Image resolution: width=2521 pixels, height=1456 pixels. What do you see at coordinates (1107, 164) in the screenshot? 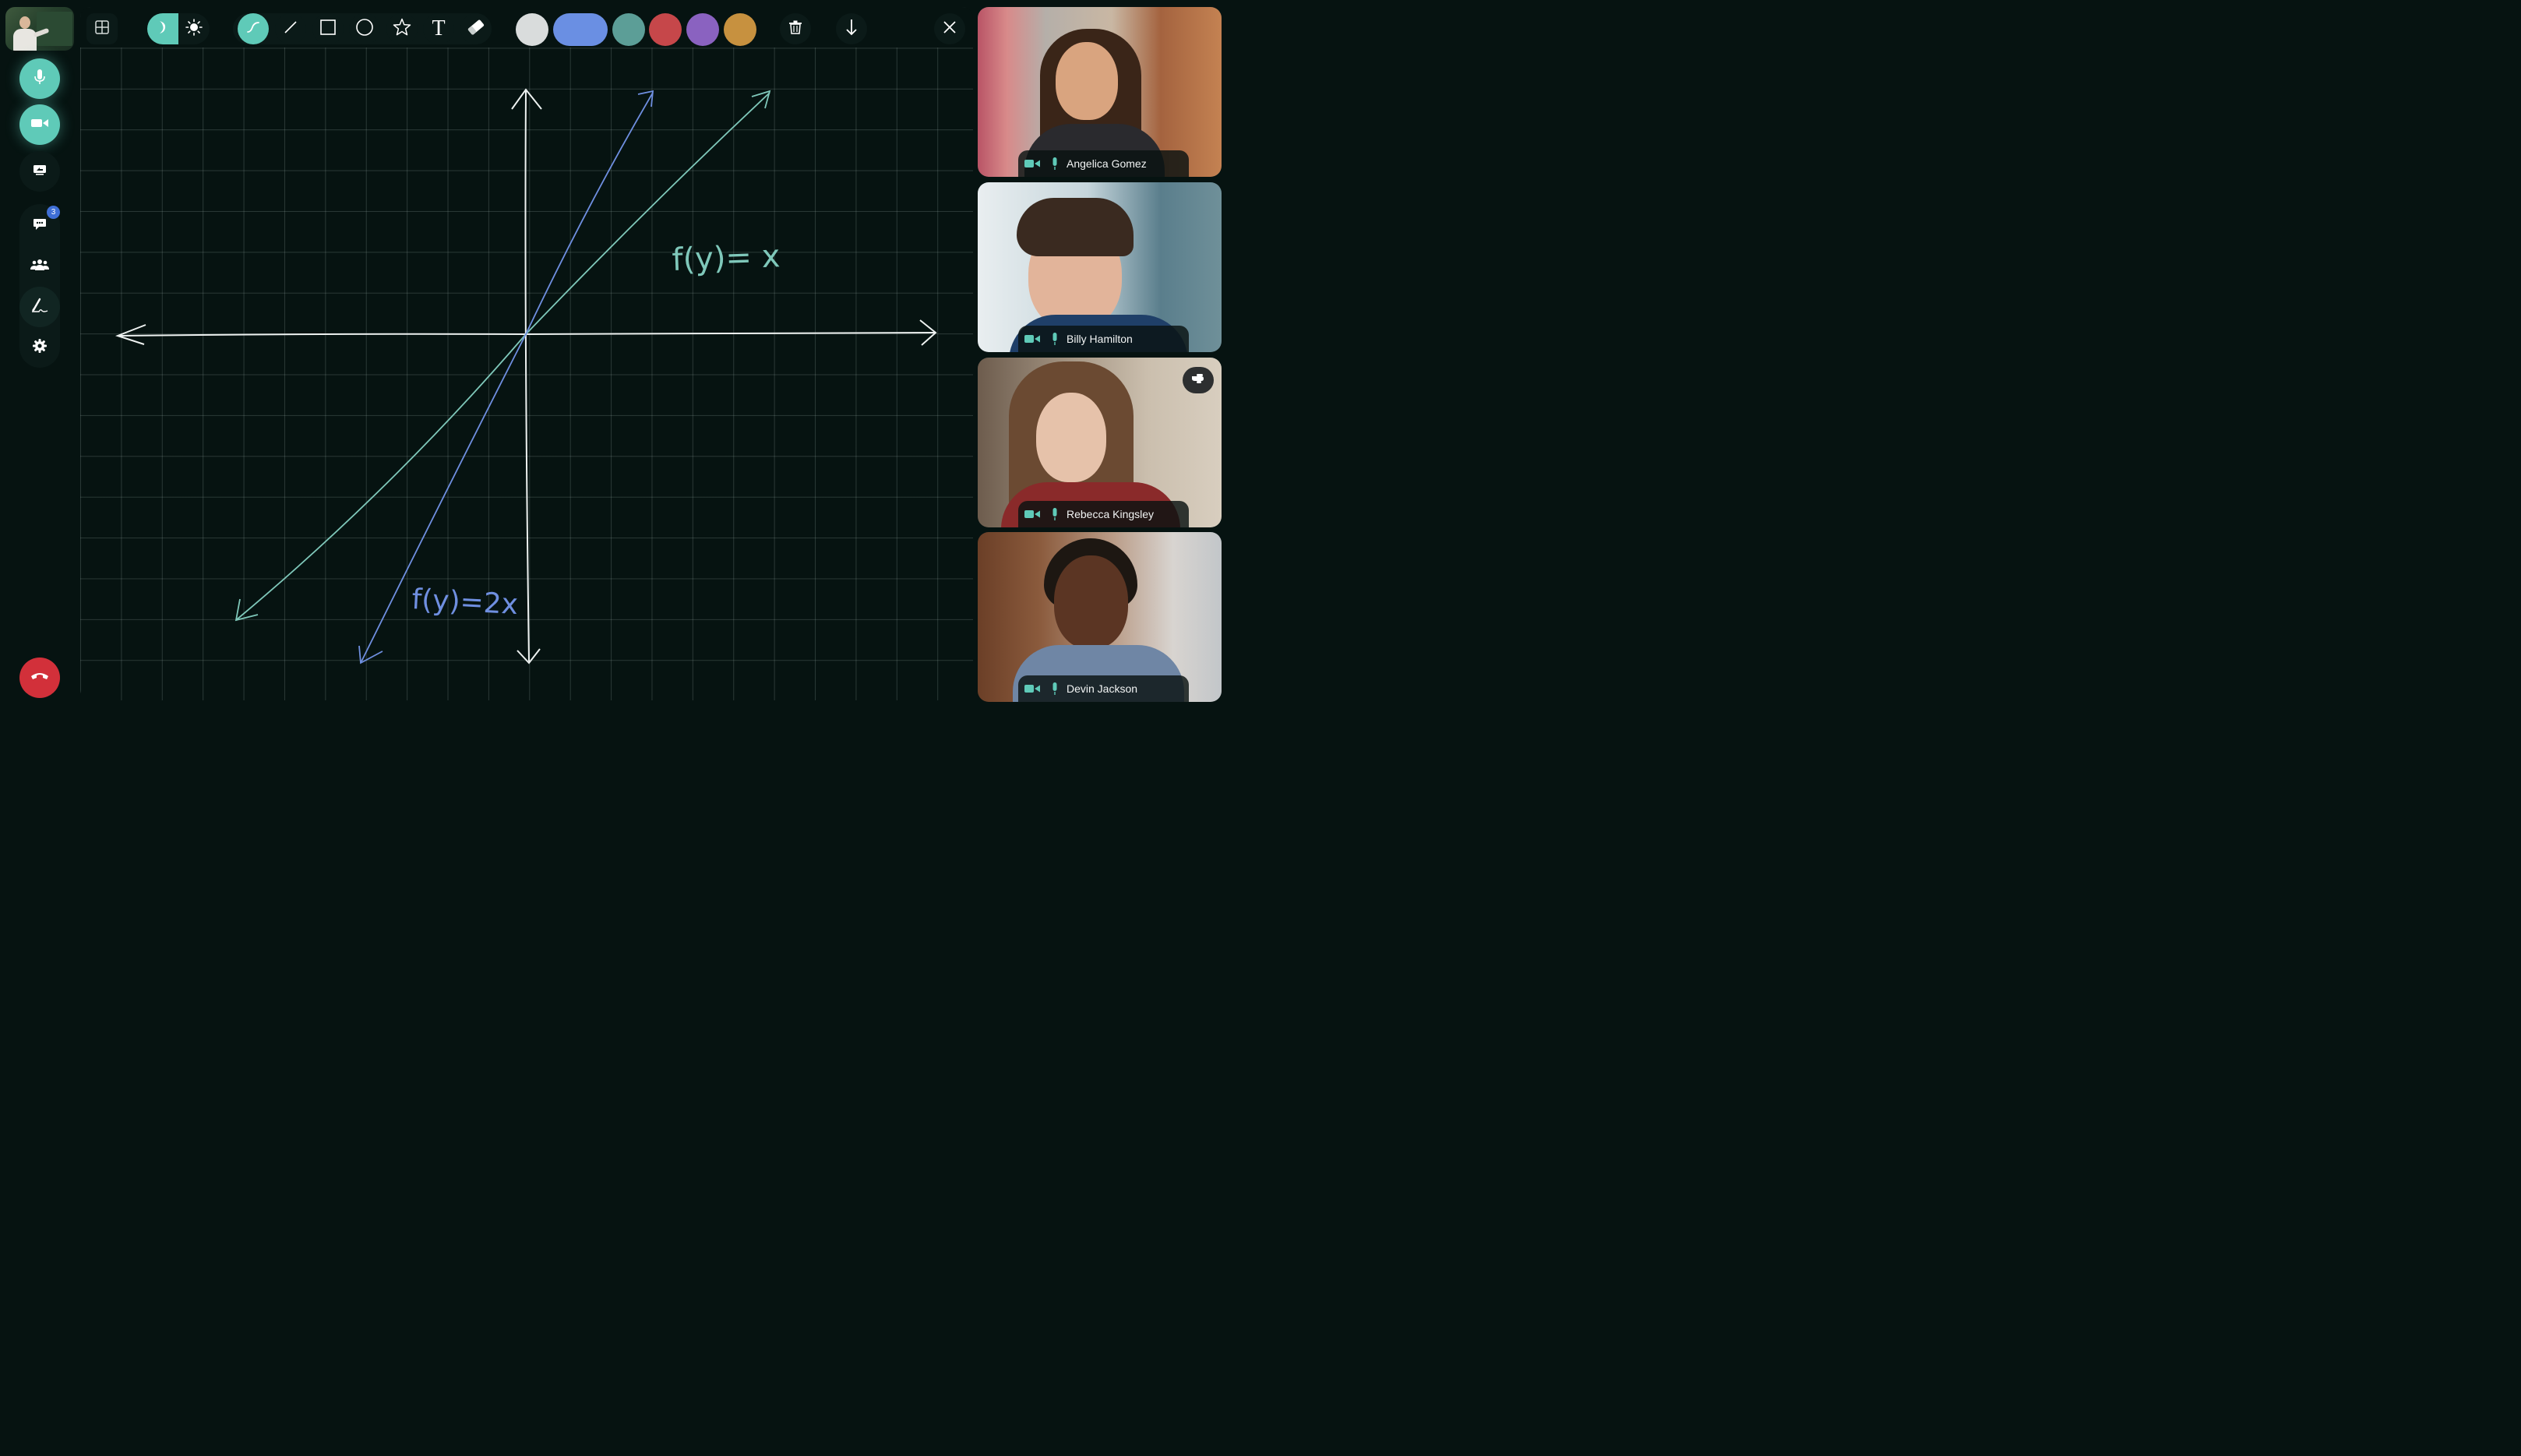
I see `participant-name: Angelica Gomez` at bounding box center [1107, 164].